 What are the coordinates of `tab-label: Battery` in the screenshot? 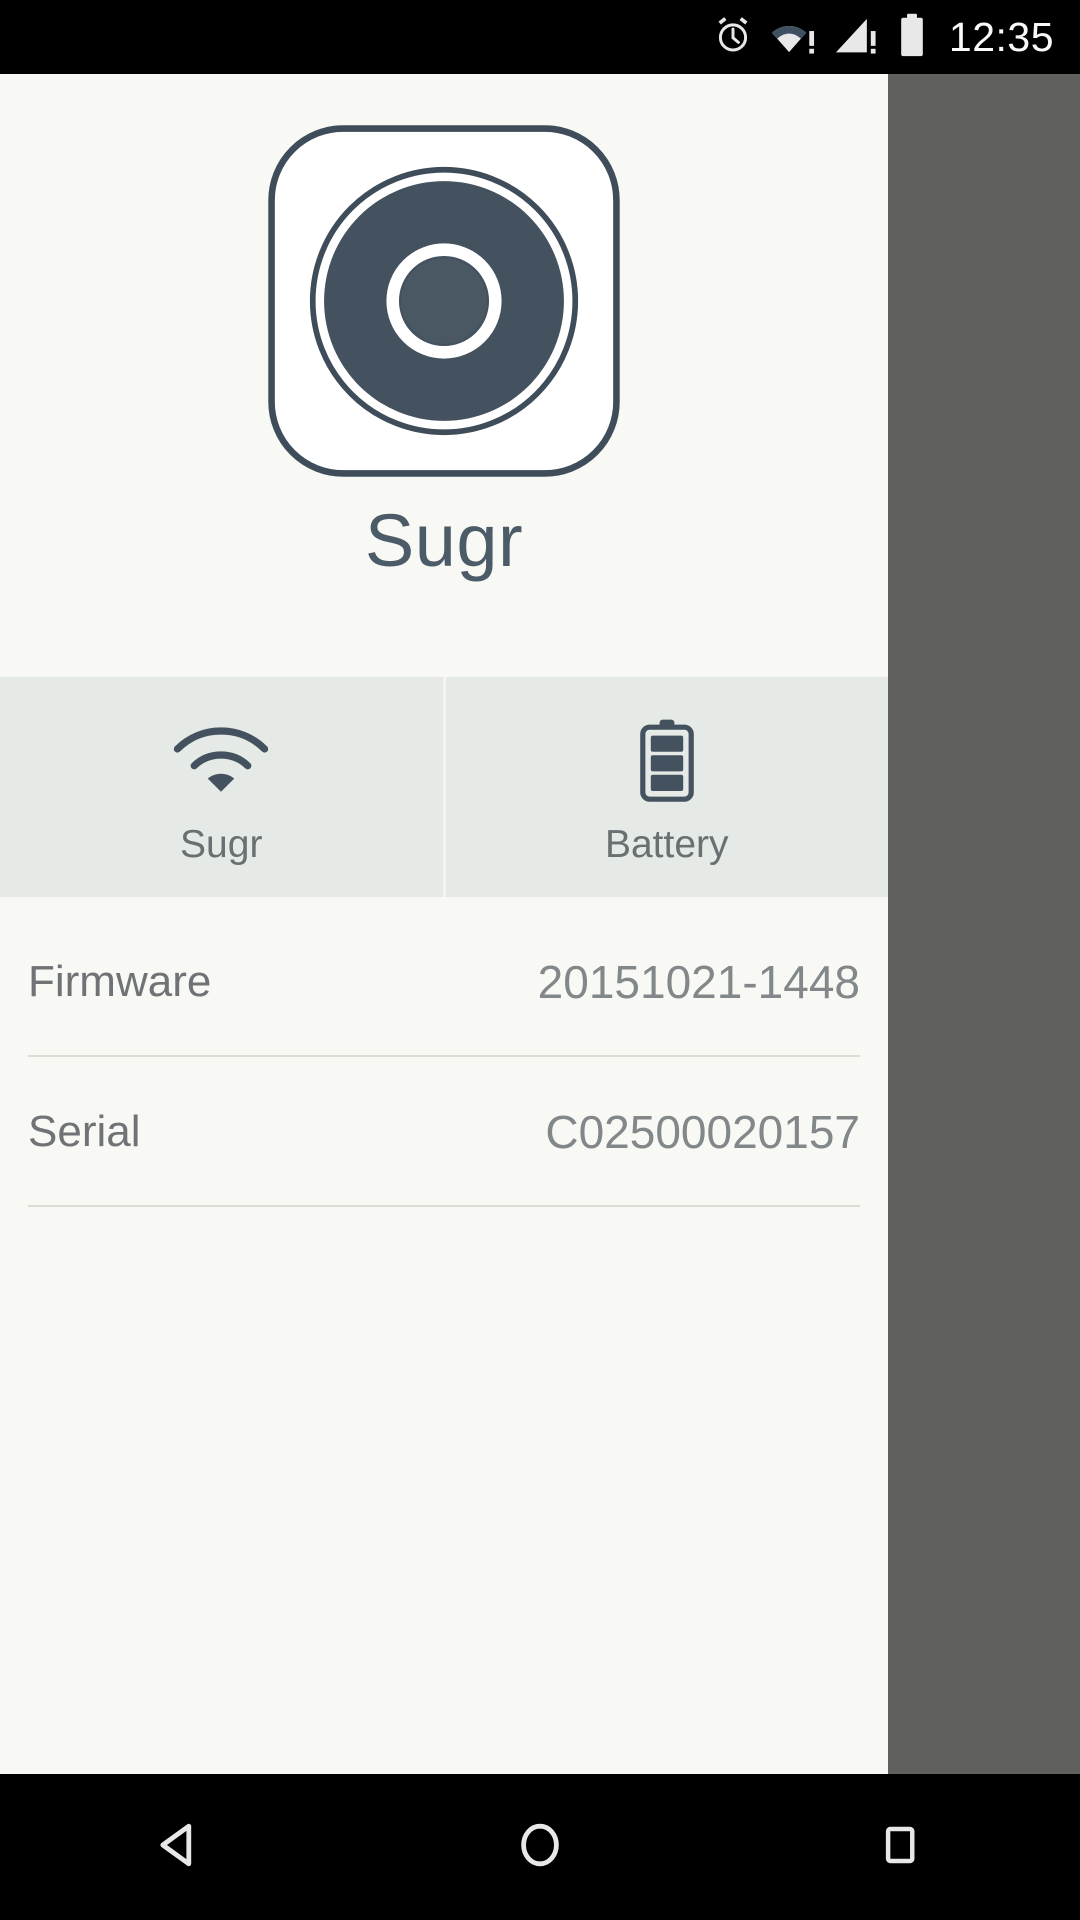 It's located at (666, 844).